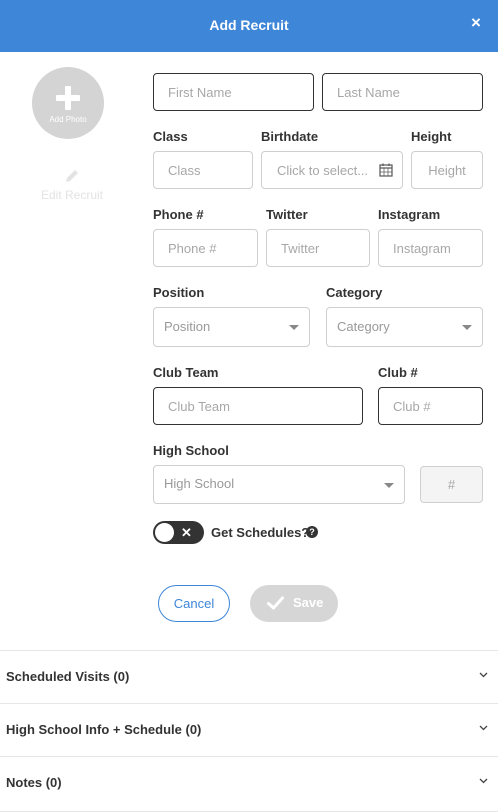  I want to click on club-number-label: Club #, so click(398, 372).